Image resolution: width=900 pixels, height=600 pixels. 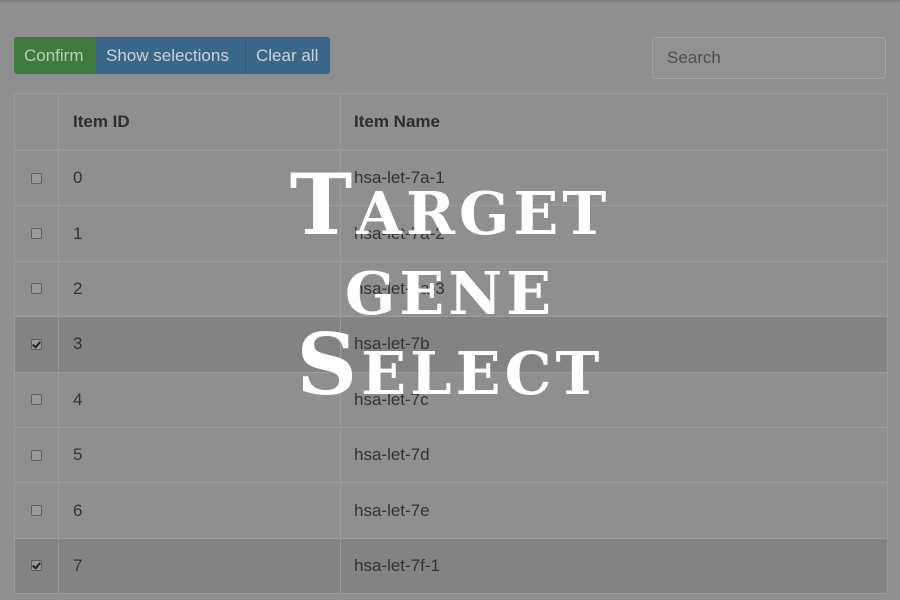 What do you see at coordinates (392, 455) in the screenshot?
I see `item-name-cell: hsa-let-7d` at bounding box center [392, 455].